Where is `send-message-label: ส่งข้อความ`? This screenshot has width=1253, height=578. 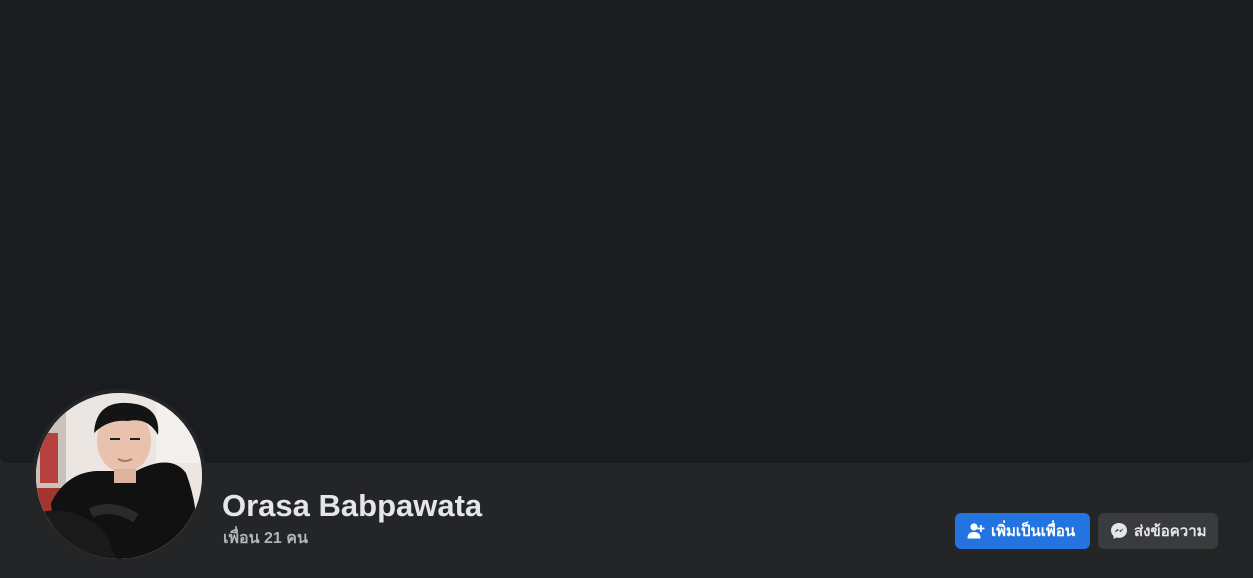 send-message-label: ส่งข้อความ is located at coordinates (1170, 531).